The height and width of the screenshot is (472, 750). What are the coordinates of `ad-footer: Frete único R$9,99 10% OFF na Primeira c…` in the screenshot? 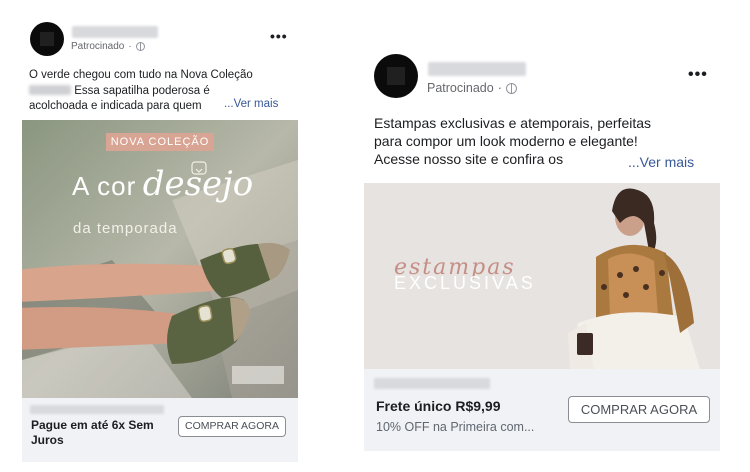 It's located at (542, 410).